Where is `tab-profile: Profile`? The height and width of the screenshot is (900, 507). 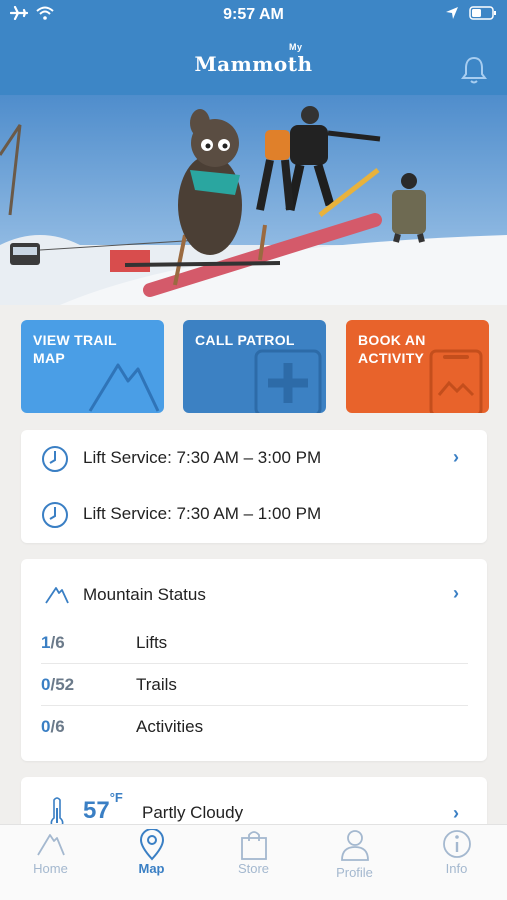
tab-profile: Profile is located at coordinates (354, 862).